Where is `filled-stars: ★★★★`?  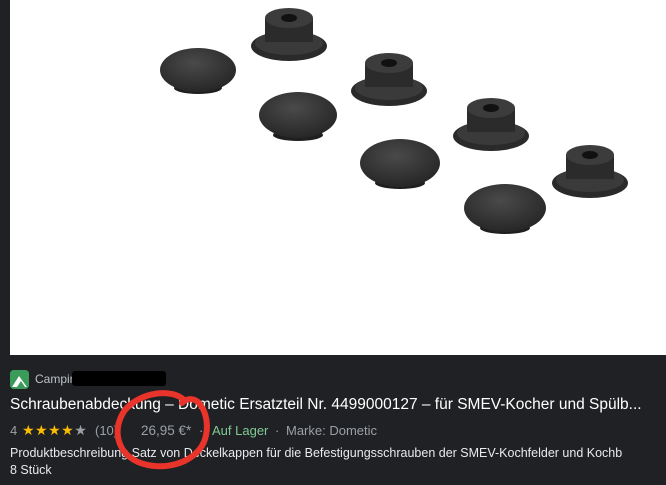 filled-stars: ★★★★ is located at coordinates (48, 430).